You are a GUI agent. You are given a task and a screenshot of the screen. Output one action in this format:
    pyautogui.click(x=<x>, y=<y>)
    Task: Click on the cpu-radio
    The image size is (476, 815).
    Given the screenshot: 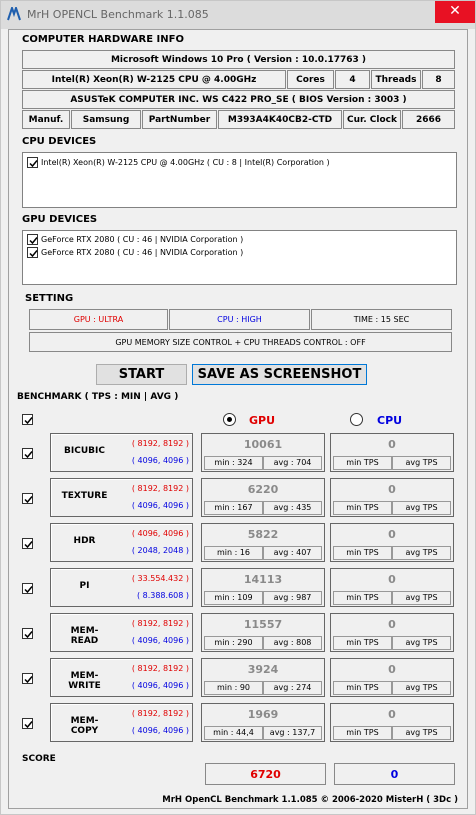 What is the action you would take?
    pyautogui.click(x=356, y=419)
    